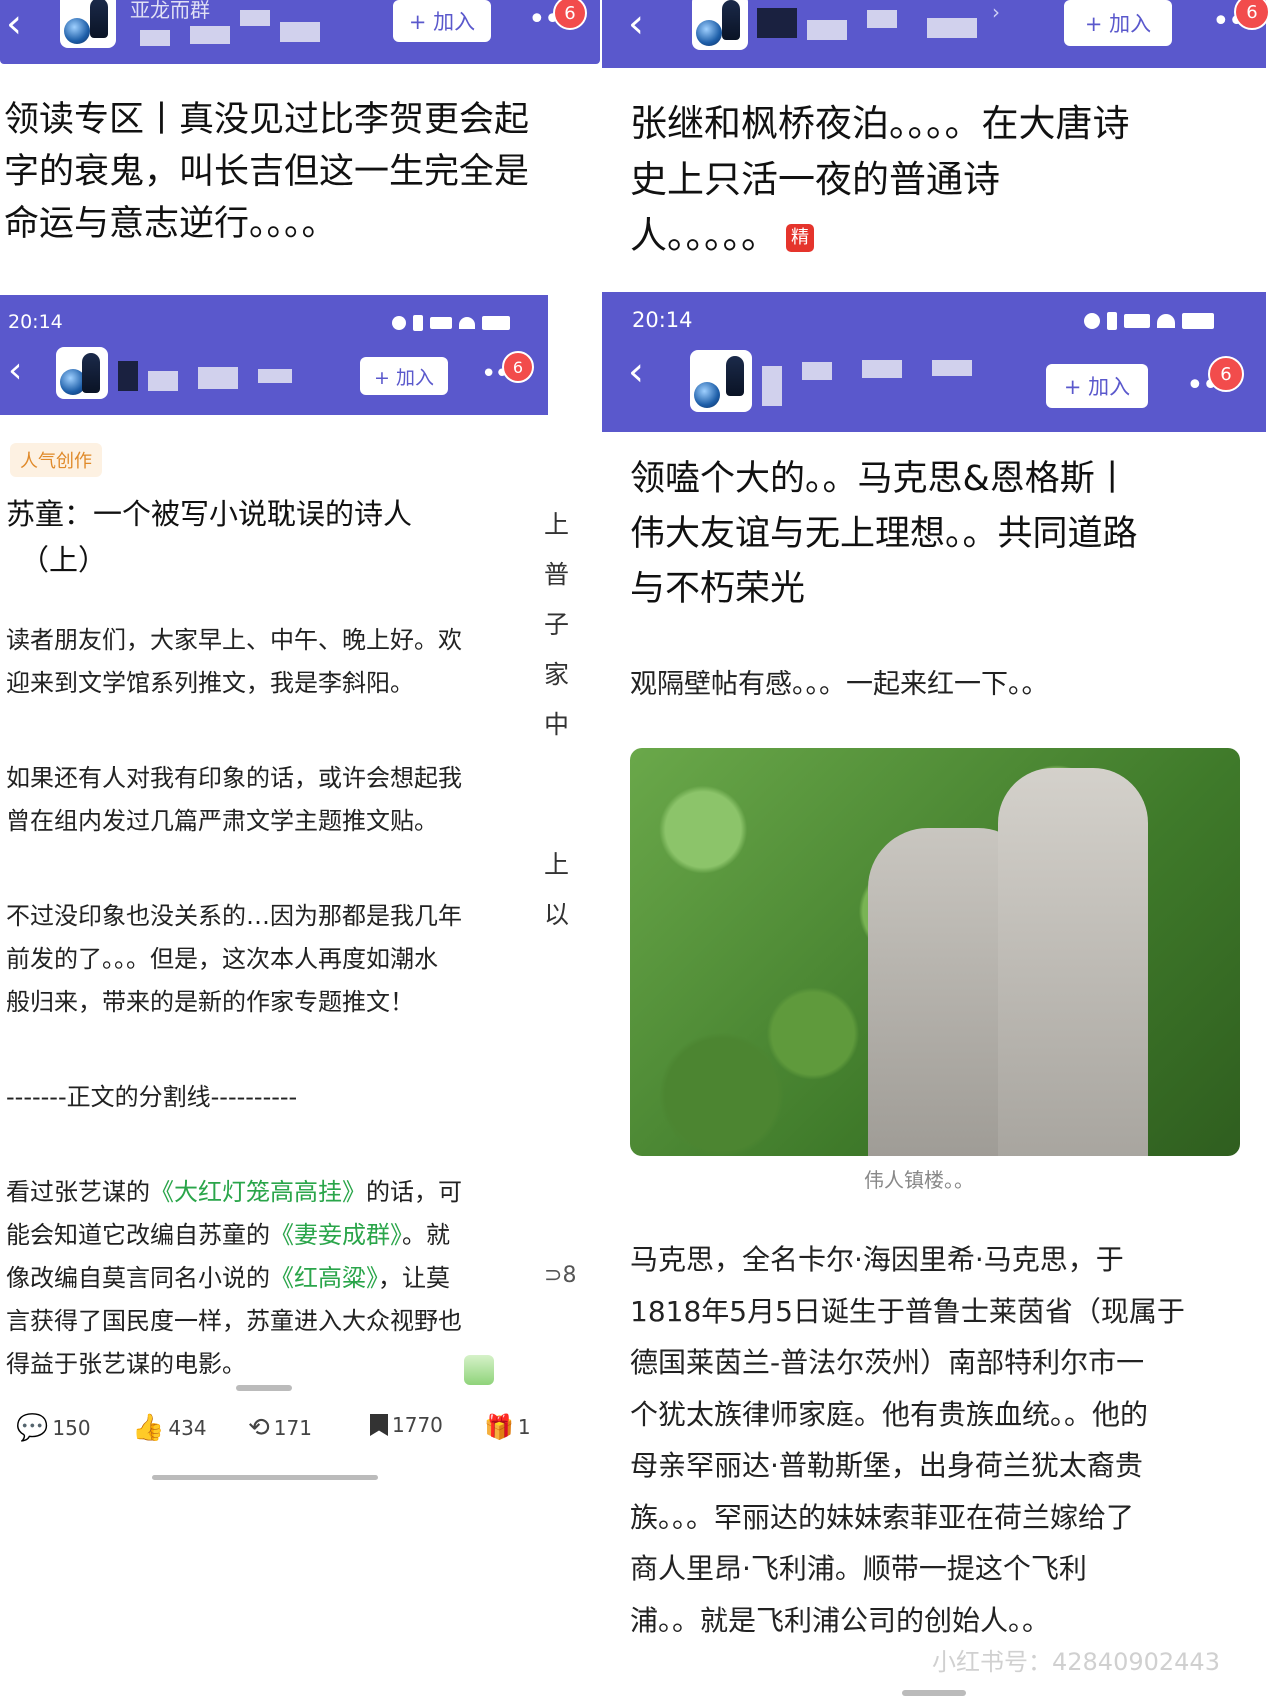 The height and width of the screenshot is (1707, 1280). Describe the element at coordinates (882, 1517) in the screenshot. I see `body-line: 族。。。罕丽达的妹妹索菲亚在荷兰嫁给了` at that location.